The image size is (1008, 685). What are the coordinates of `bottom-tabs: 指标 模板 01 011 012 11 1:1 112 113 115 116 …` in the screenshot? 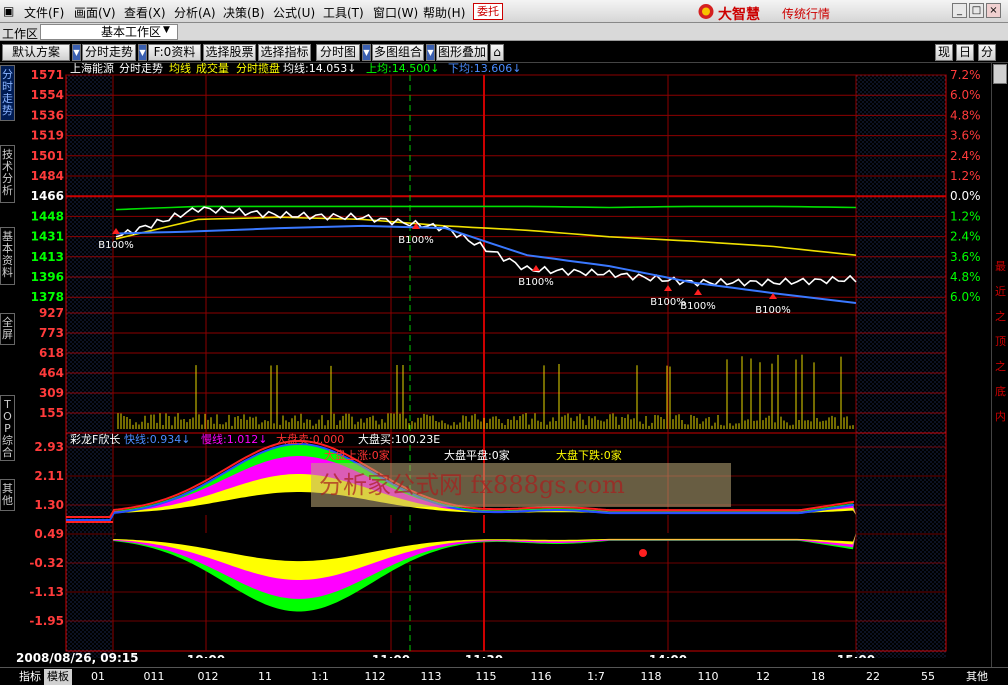 It's located at (504, 676).